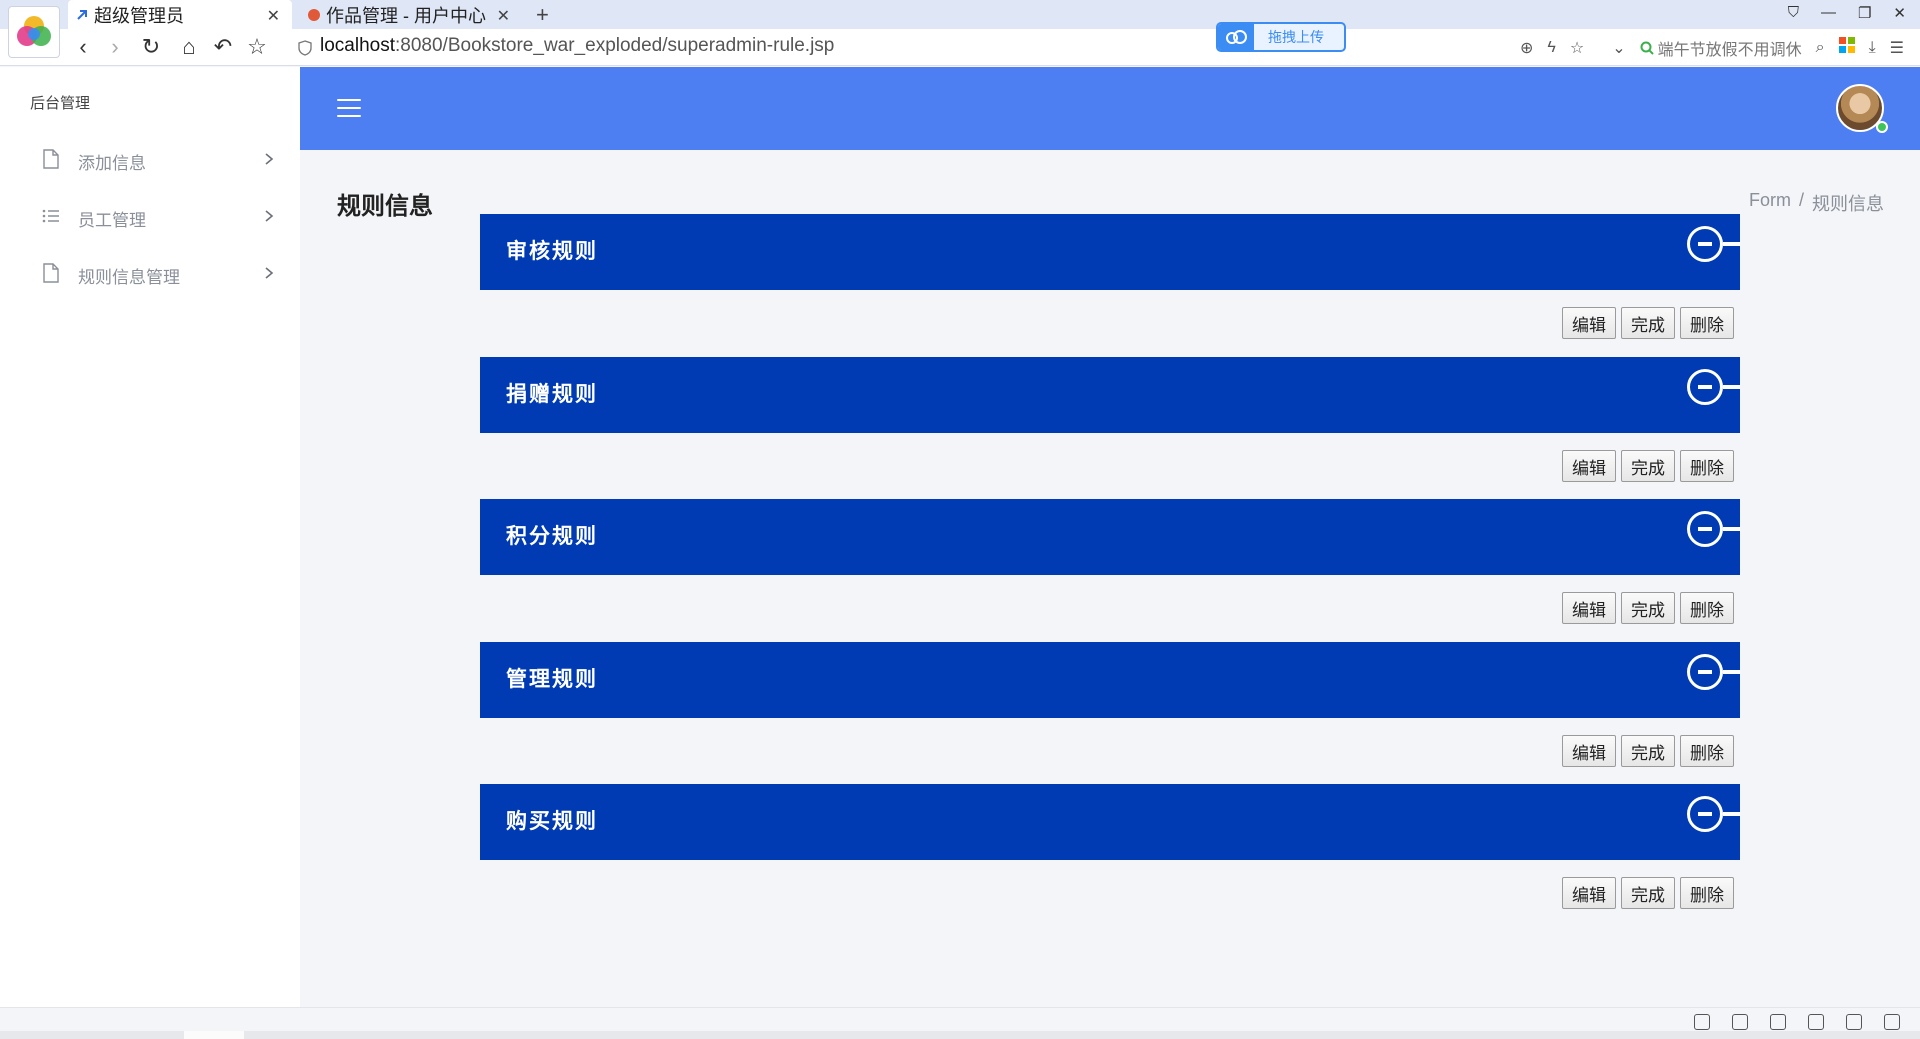 This screenshot has height=1039, width=1920. What do you see at coordinates (357, 45) in the screenshot?
I see `url-host: localhost` at bounding box center [357, 45].